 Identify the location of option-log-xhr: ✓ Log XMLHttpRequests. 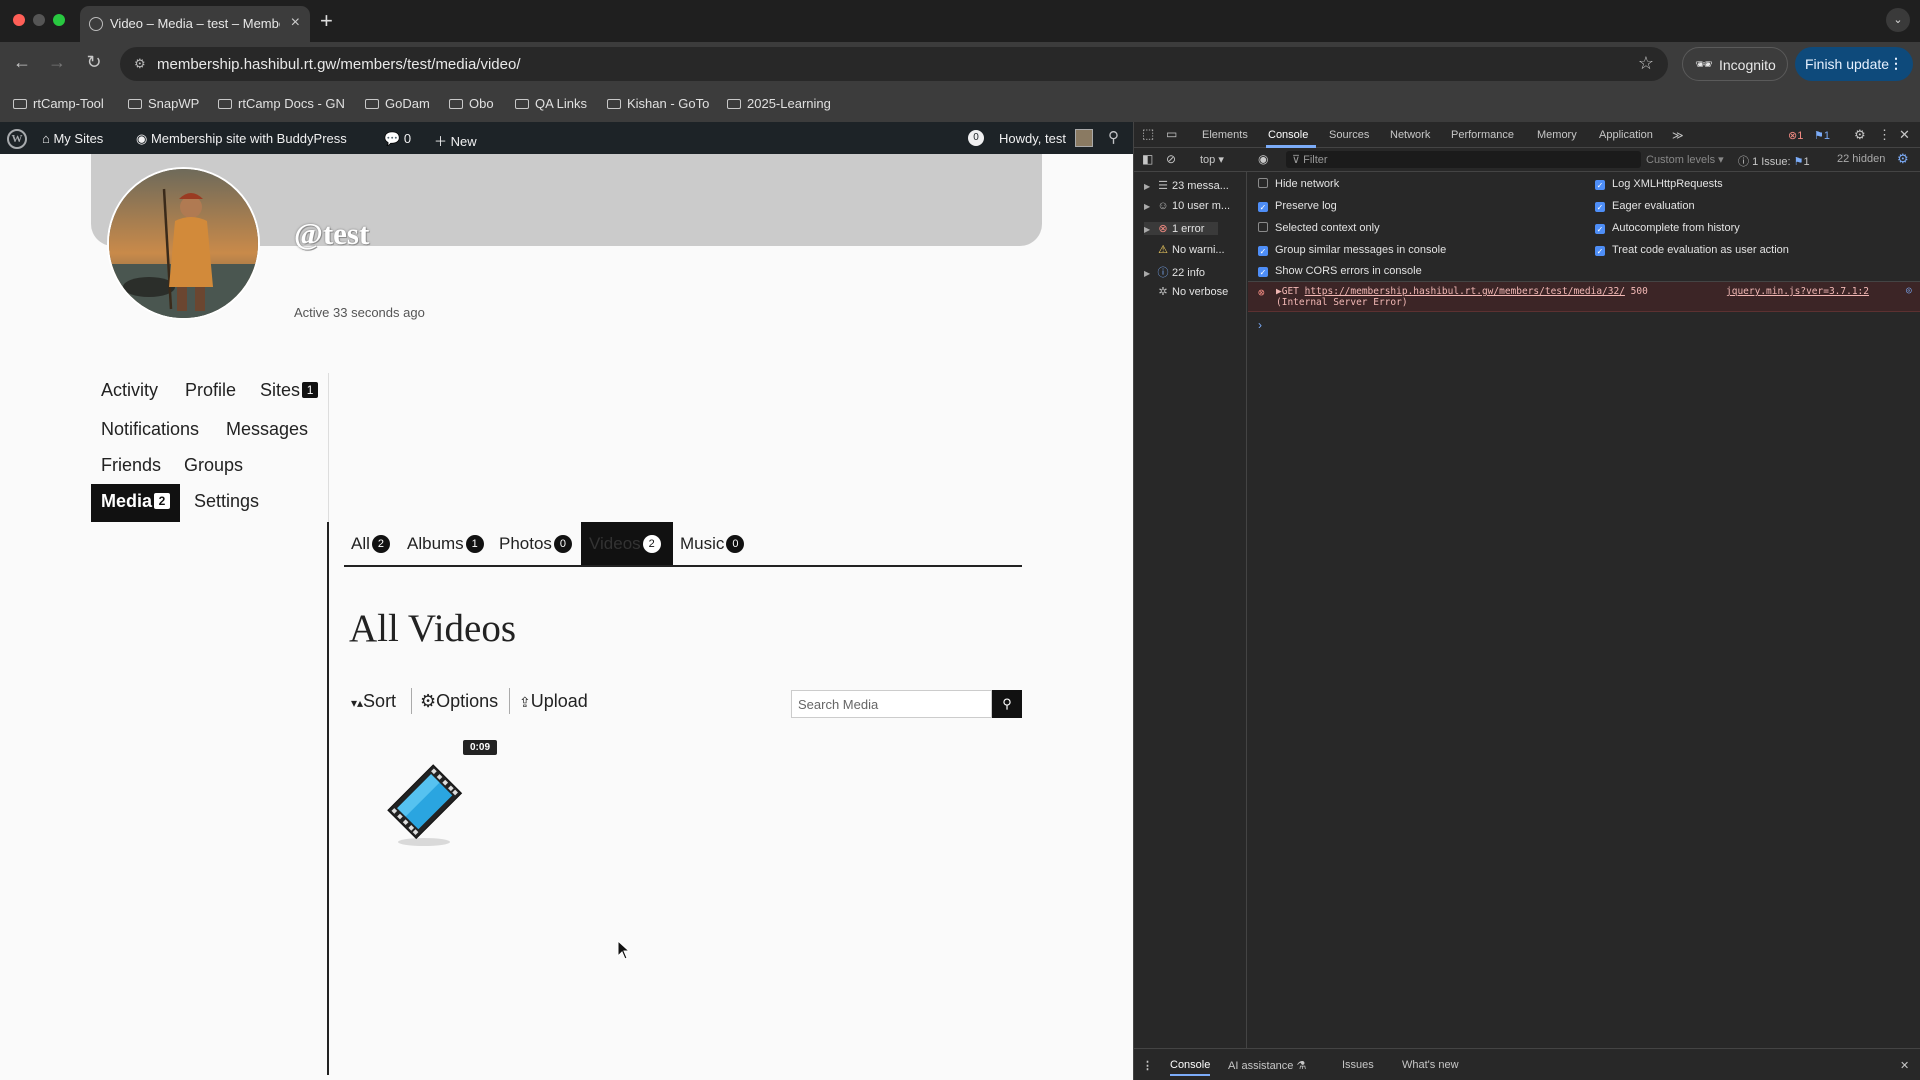
(1659, 184).